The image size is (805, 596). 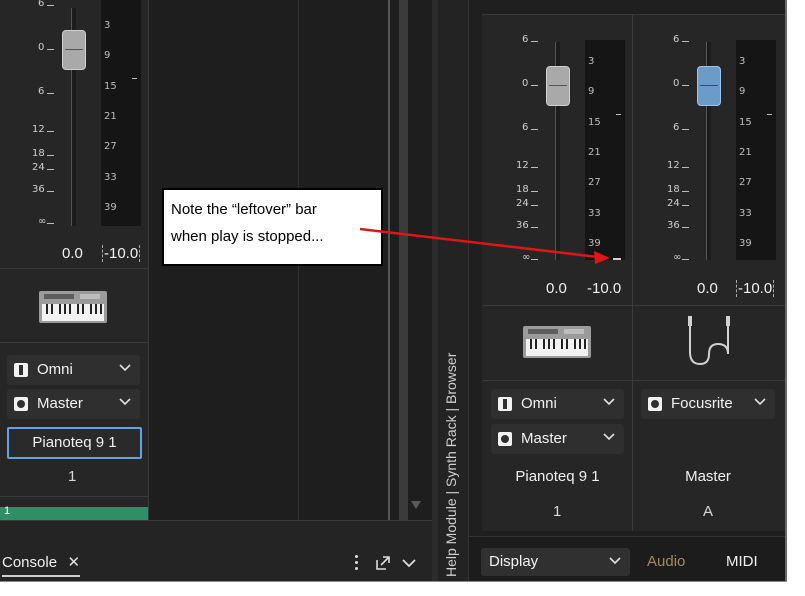 What do you see at coordinates (403, 260) in the screenshot?
I see `vertical-scrollbar` at bounding box center [403, 260].